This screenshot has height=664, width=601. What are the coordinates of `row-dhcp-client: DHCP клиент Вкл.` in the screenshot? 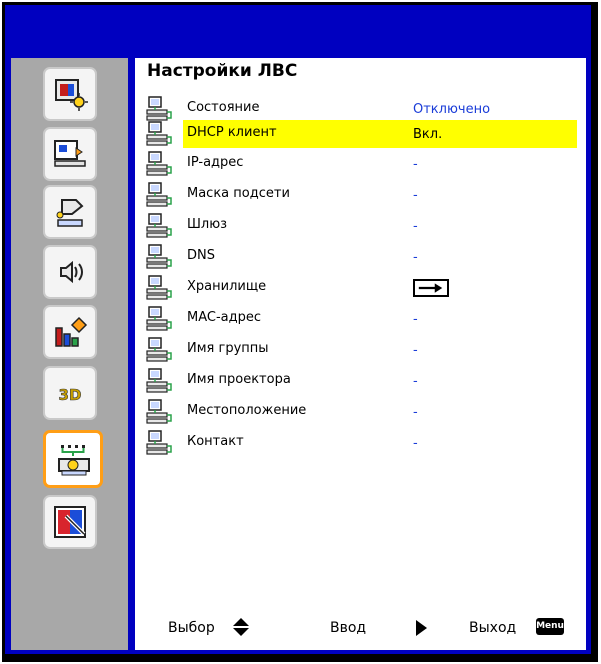 It's located at (364, 133).